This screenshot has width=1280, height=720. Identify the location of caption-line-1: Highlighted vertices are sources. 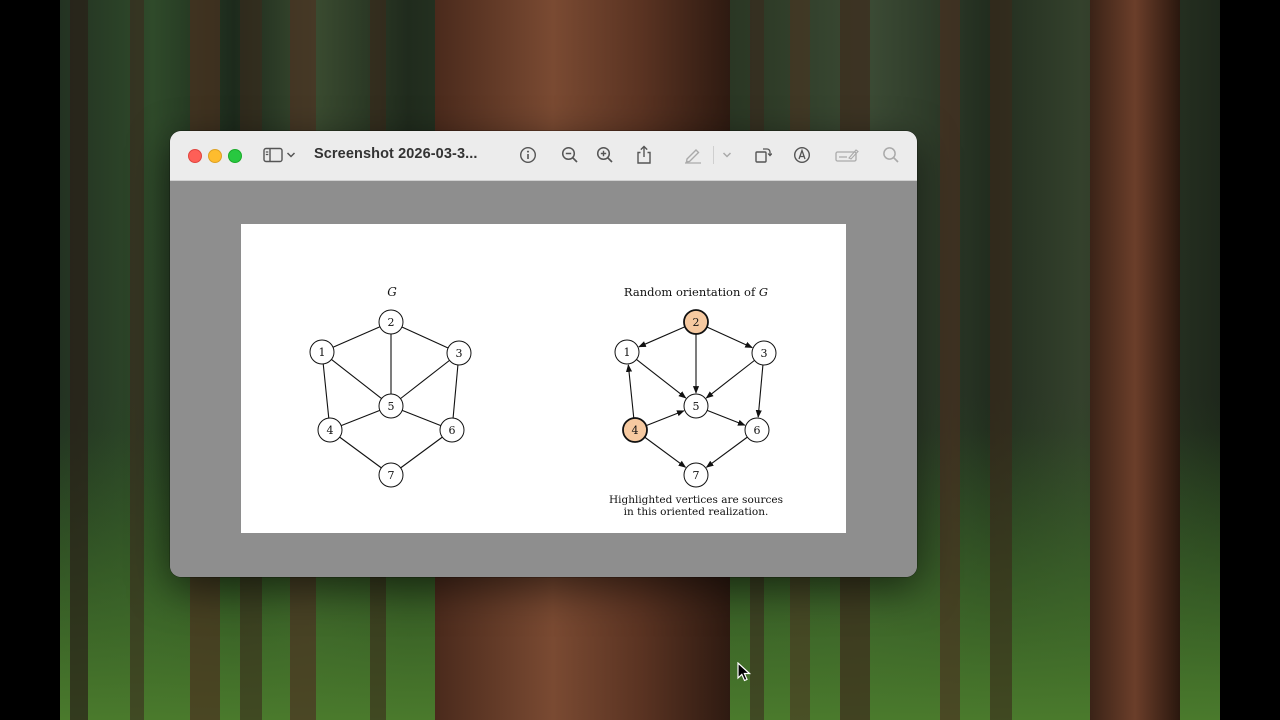
(696, 500).